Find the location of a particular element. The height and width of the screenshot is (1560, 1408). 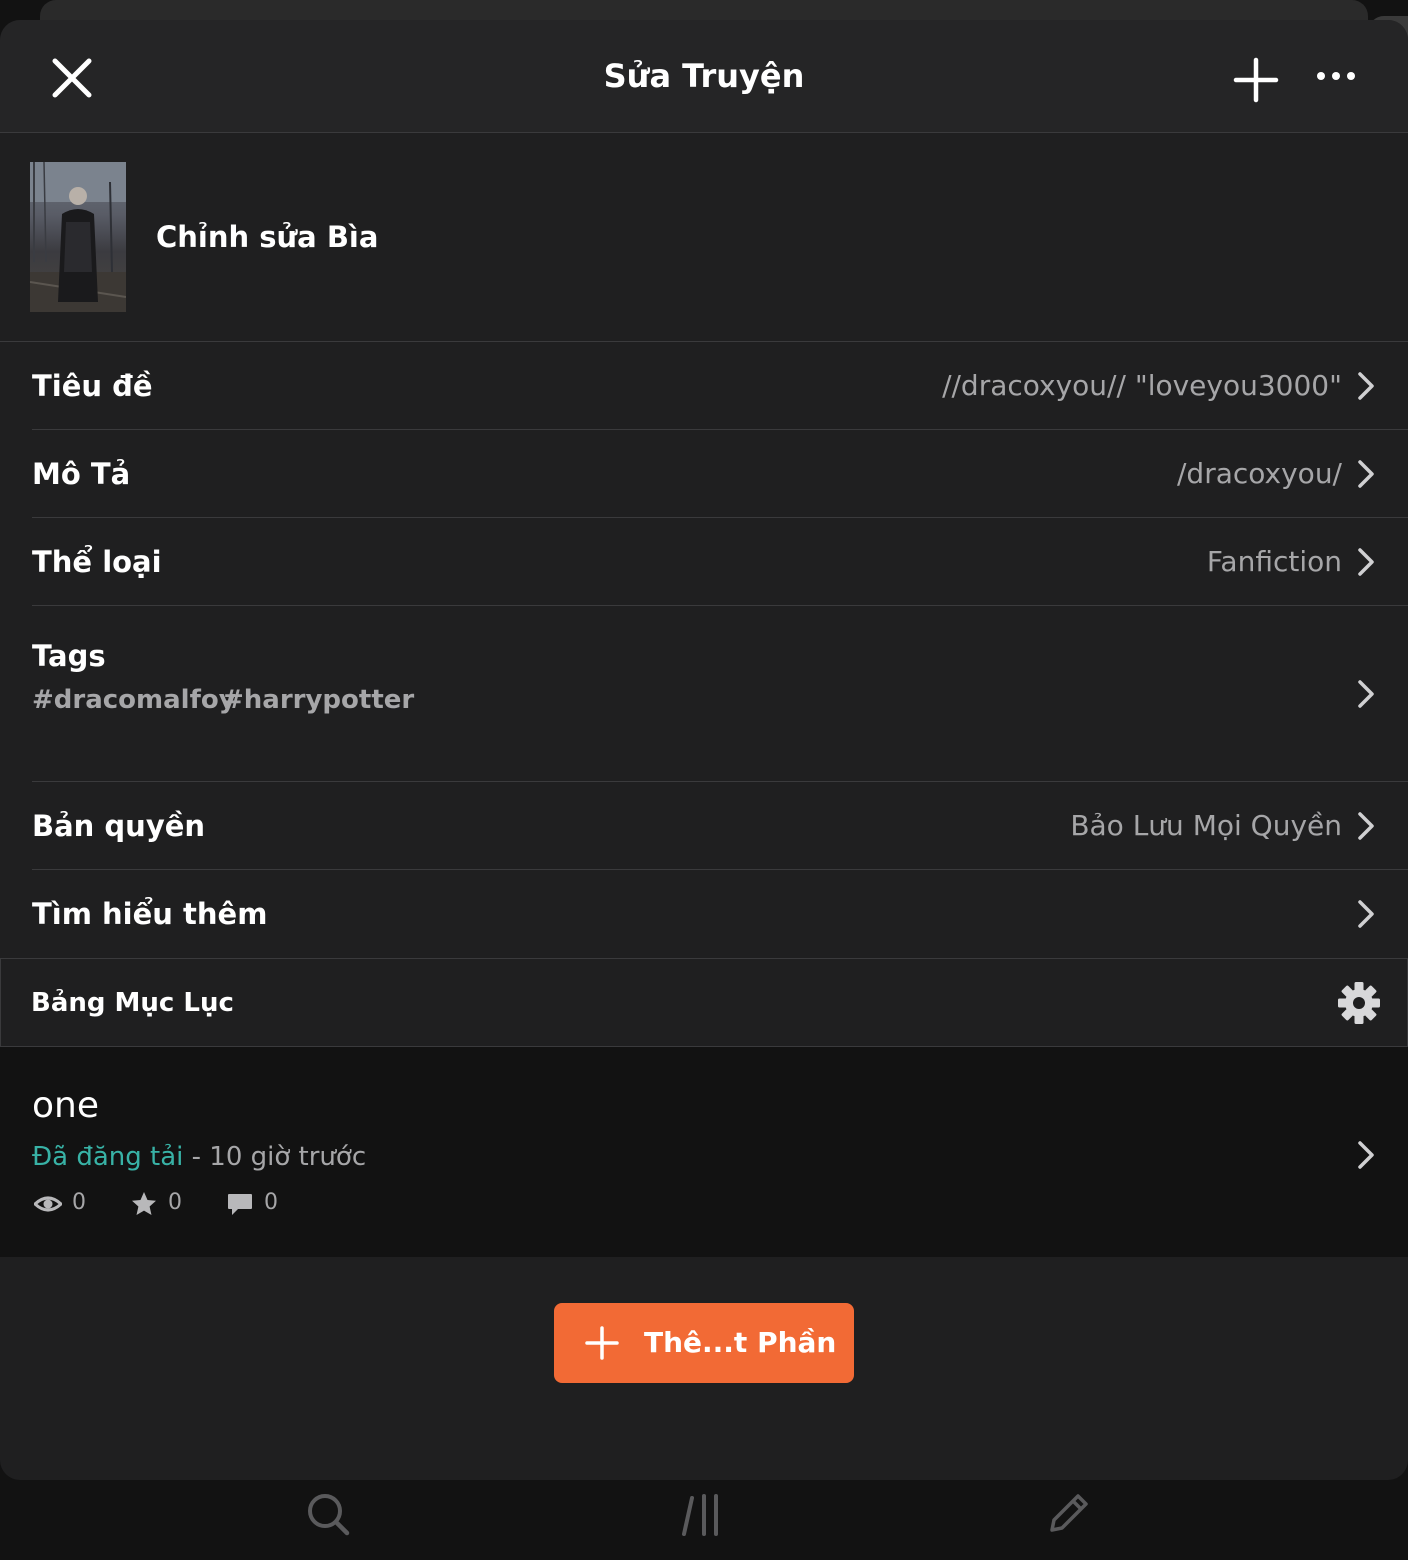

tag-item: #dracomalfoy is located at coordinates (134, 700).